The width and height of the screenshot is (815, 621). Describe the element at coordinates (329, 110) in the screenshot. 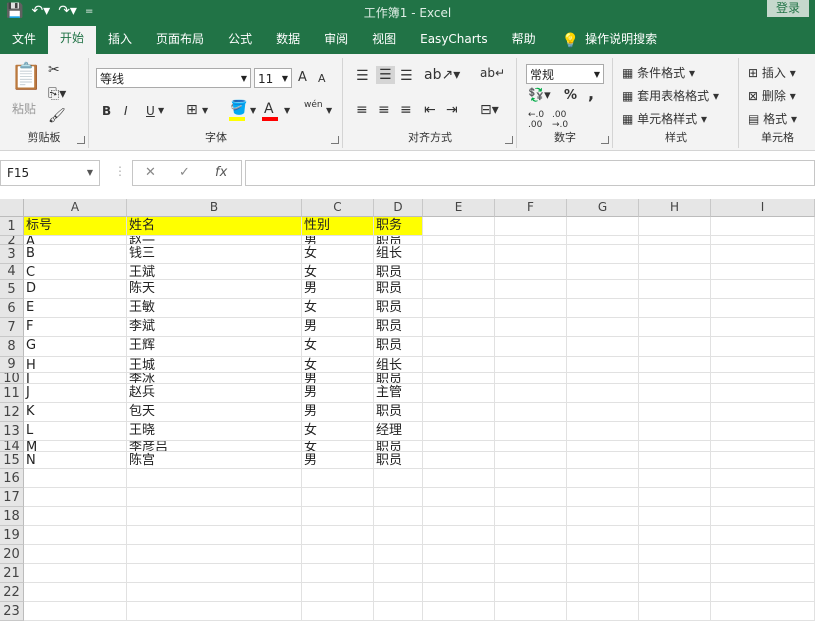

I see `phonetic-dropdown-icon: ▼` at that location.